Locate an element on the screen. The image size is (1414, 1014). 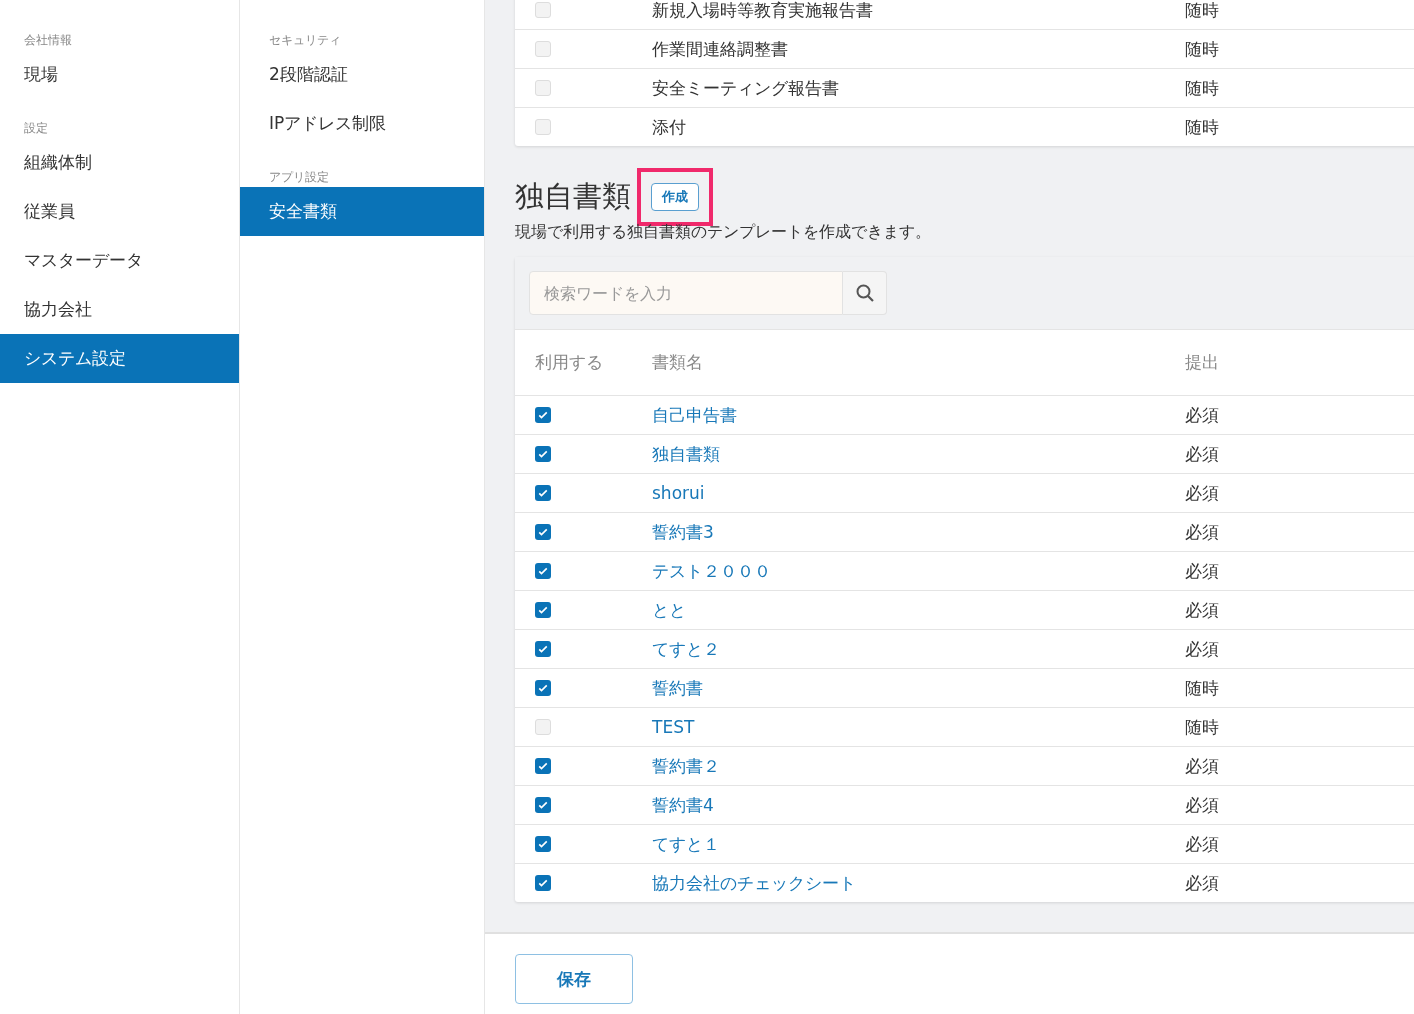
save-button: 保存 is located at coordinates (574, 979).